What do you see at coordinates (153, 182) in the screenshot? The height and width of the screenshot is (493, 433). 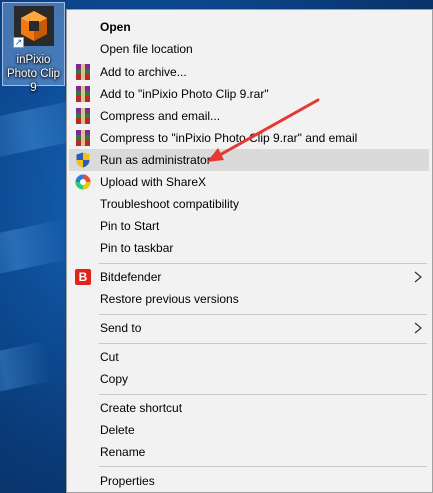 I see `menu-item-label: Upload with ShareX` at bounding box center [153, 182].